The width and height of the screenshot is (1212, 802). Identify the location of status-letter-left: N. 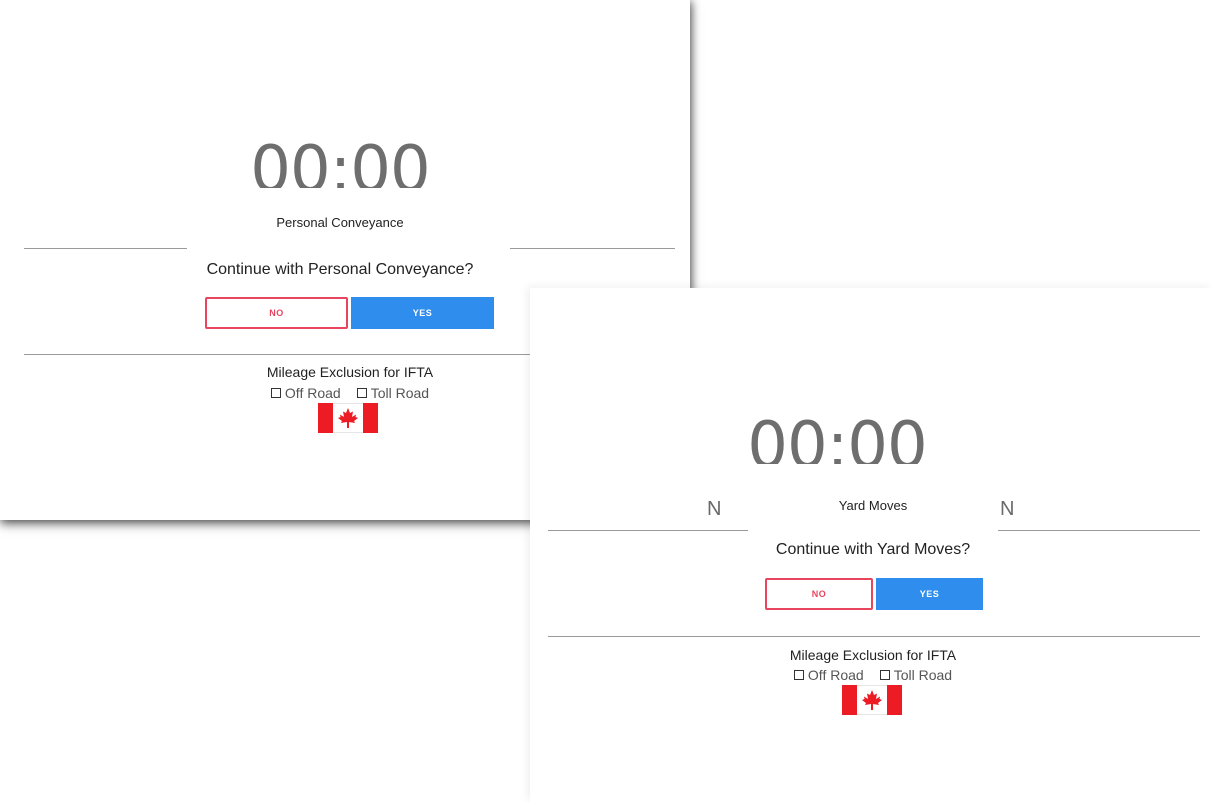
(714, 509).